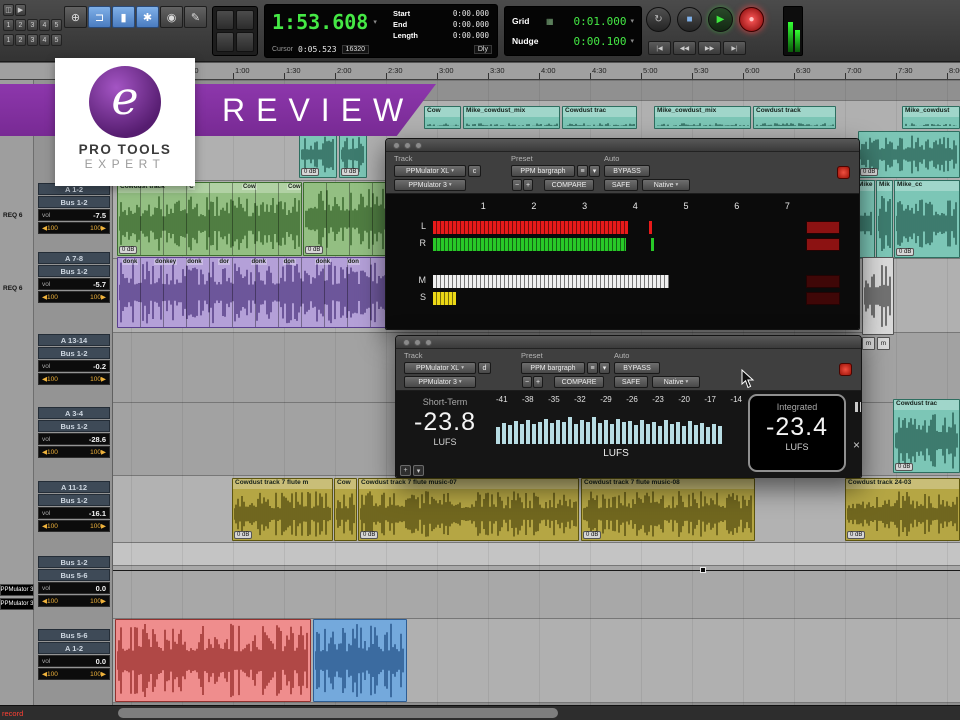 The height and width of the screenshot is (720, 960). What do you see at coordinates (592, 368) in the screenshot?
I see `librarian-menu-button: ≡` at bounding box center [592, 368].